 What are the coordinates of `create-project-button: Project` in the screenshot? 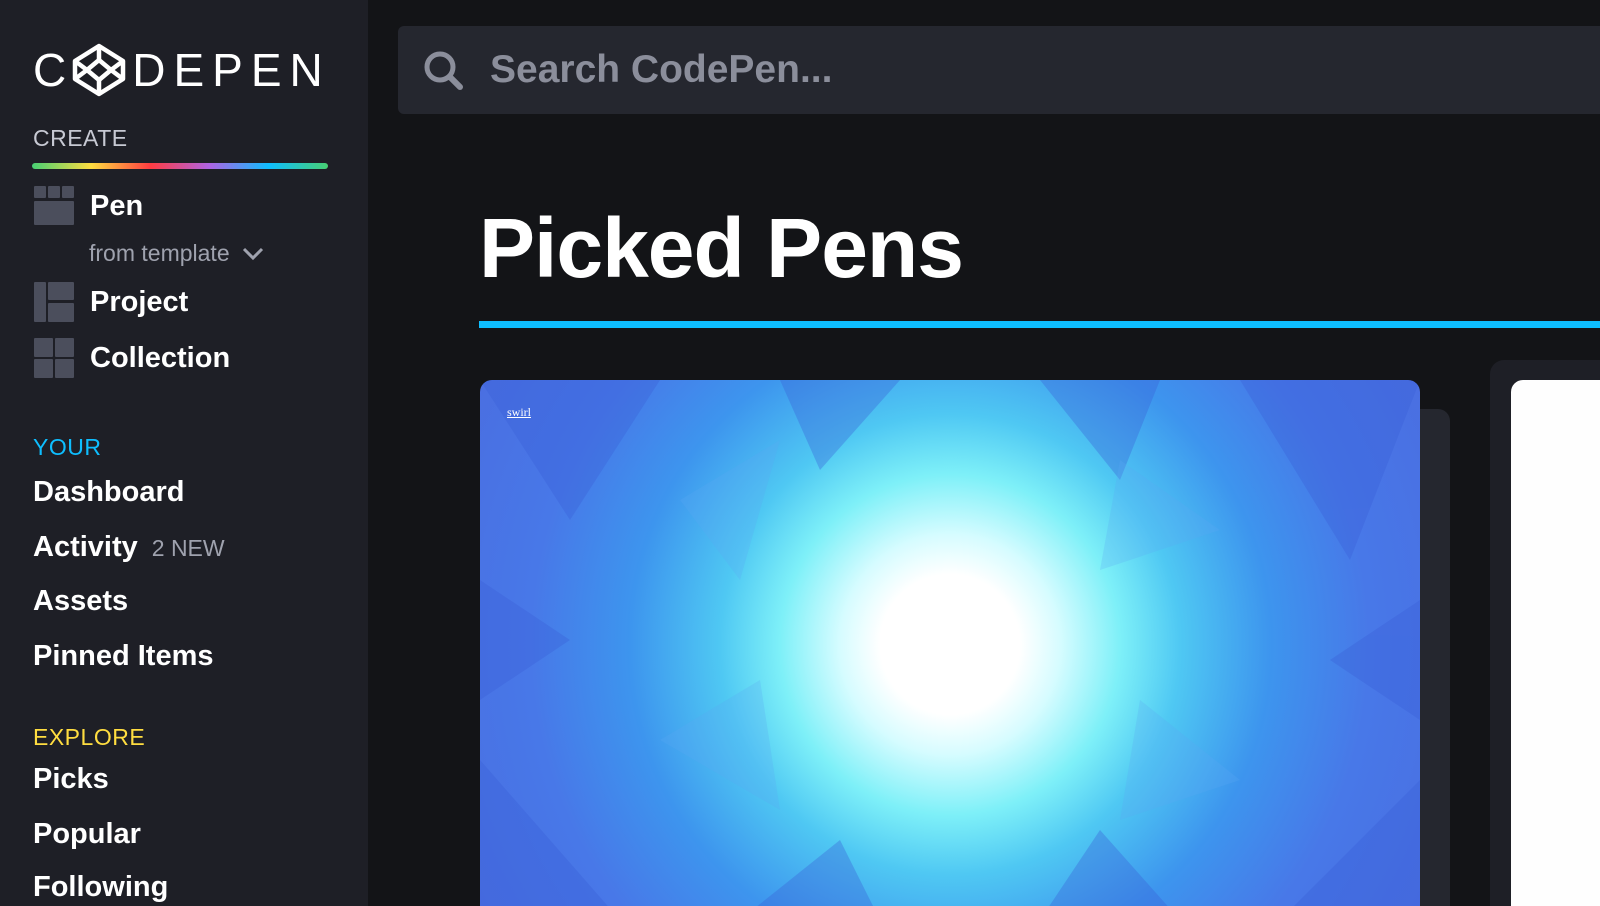 It's located at (110, 302).